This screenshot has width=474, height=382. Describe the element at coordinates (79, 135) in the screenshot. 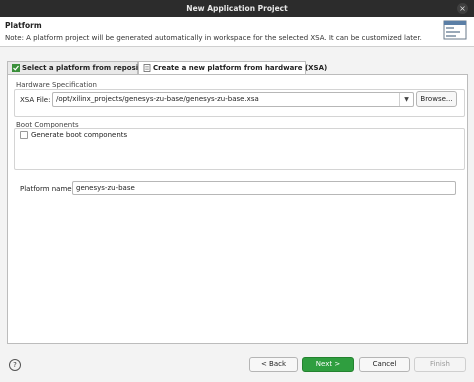

I see `generate-boot-components-label: Generate boot components` at that location.